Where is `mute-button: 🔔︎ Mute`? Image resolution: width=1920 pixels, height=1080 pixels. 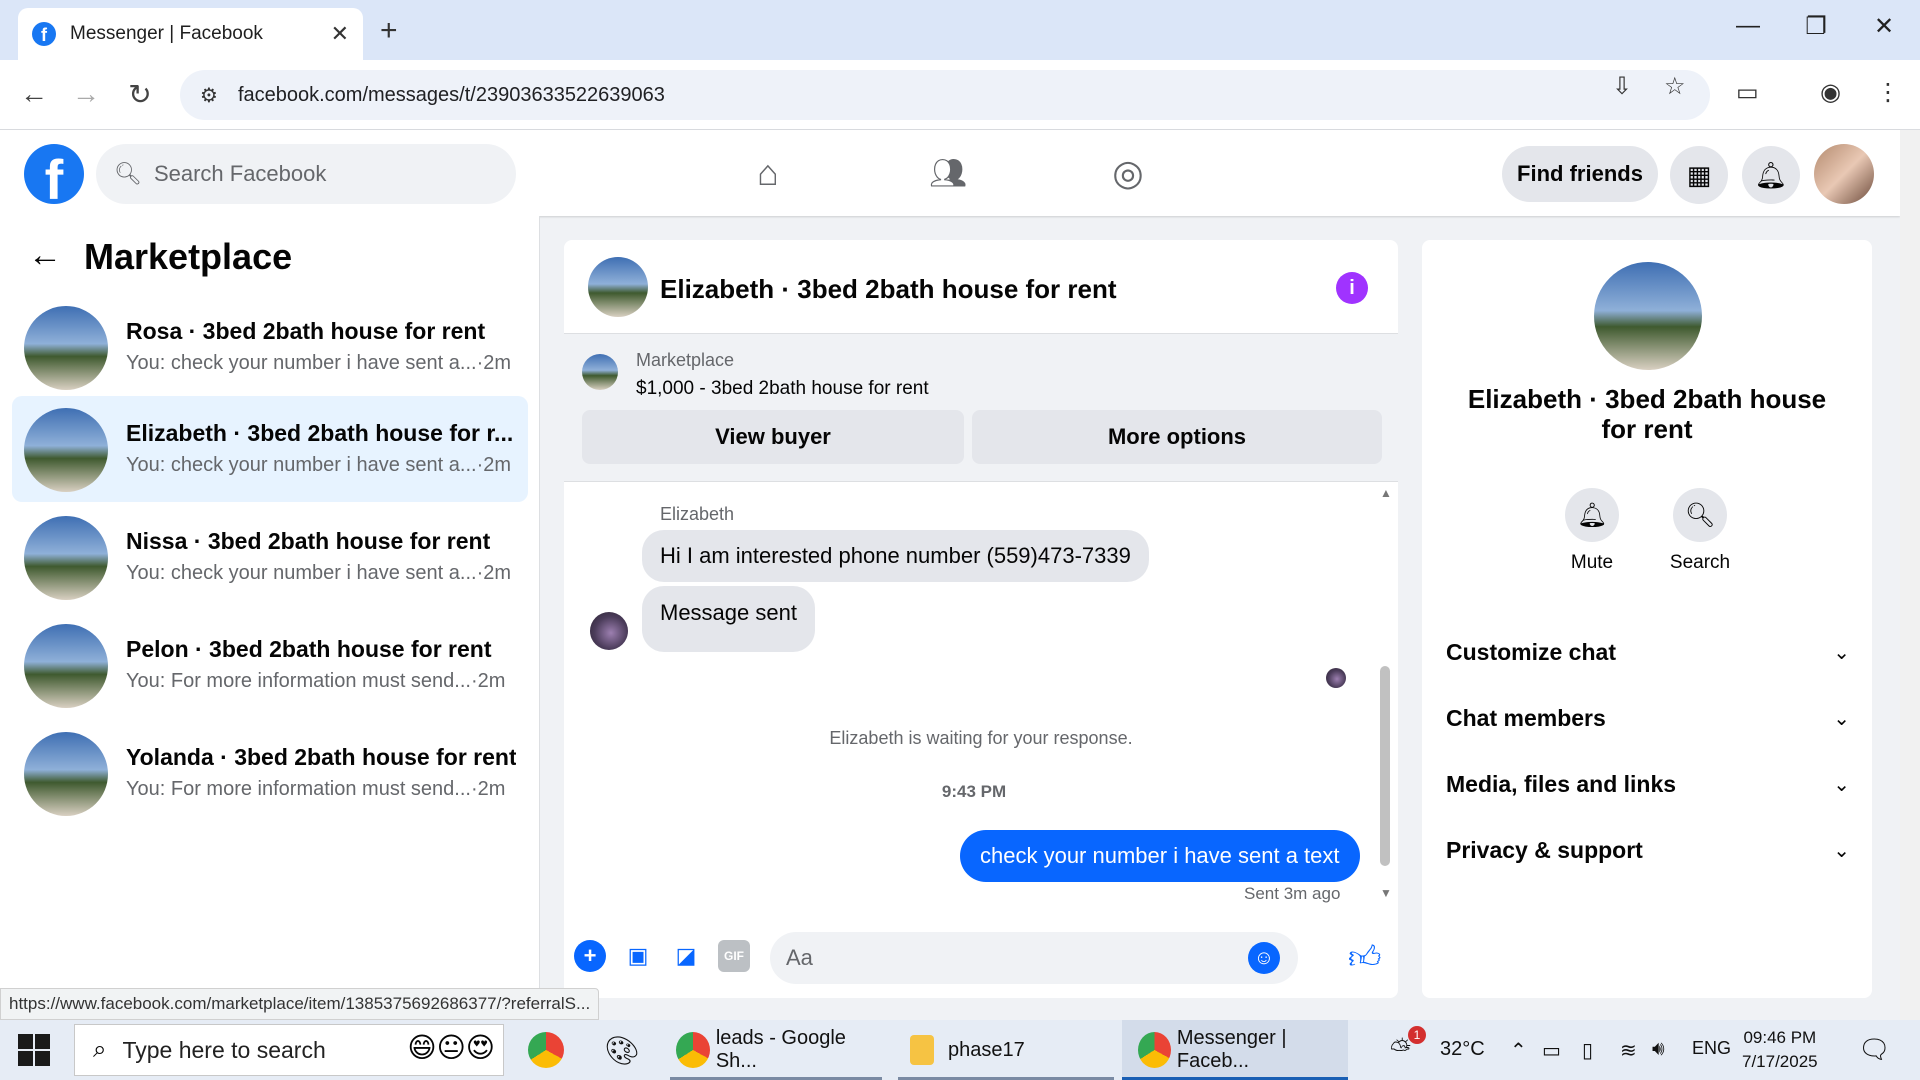 mute-button: 🔔︎ Mute is located at coordinates (1592, 531).